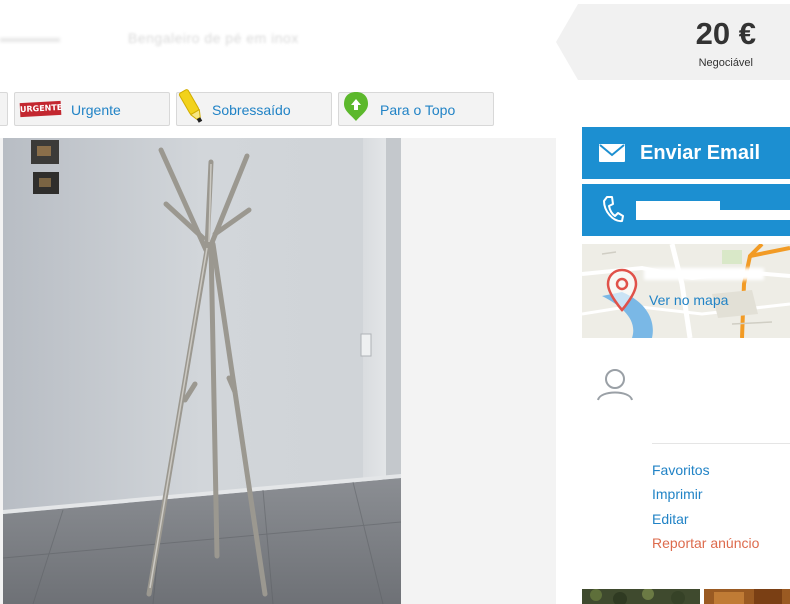 This screenshot has height=604, width=790. I want to click on seller-divider, so click(721, 443).